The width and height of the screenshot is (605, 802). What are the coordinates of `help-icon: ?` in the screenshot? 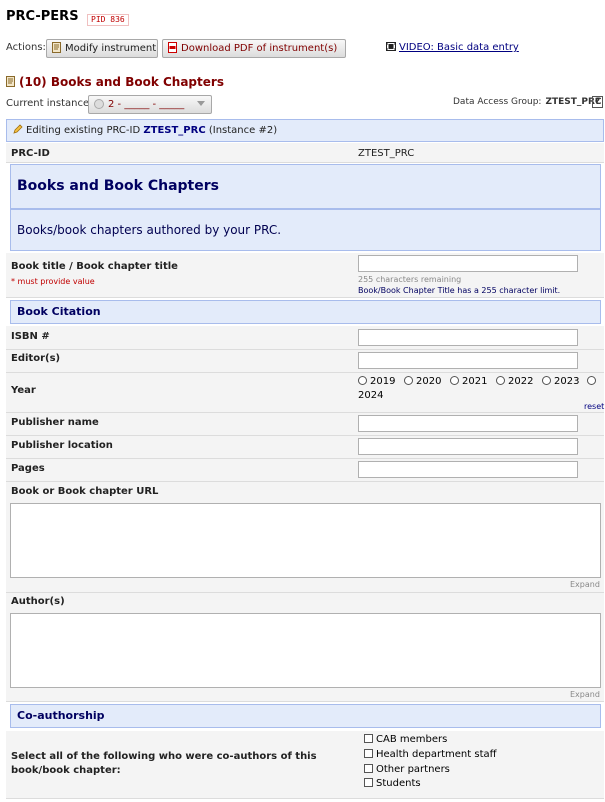 It's located at (597, 102).